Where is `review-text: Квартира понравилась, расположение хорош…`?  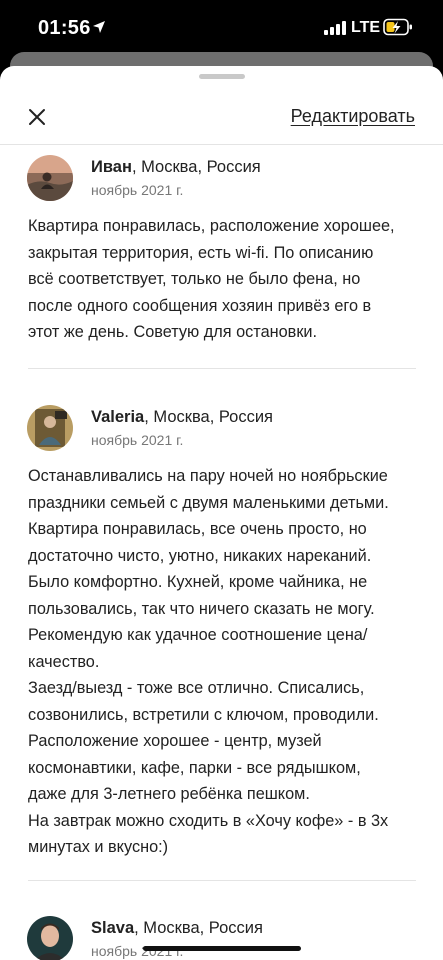
review-text: Квартира понравилась, расположение хорош… is located at coordinates (211, 279).